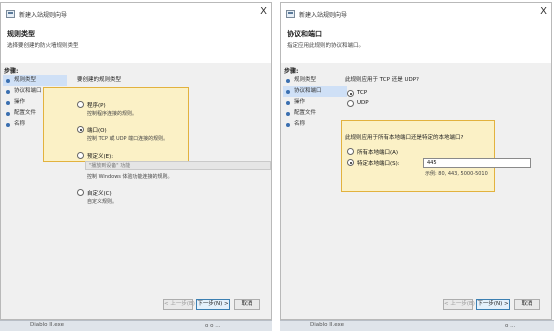  What do you see at coordinates (178, 165) in the screenshot?
I see `predefined-select: "播放到设备" 功能` at bounding box center [178, 165].